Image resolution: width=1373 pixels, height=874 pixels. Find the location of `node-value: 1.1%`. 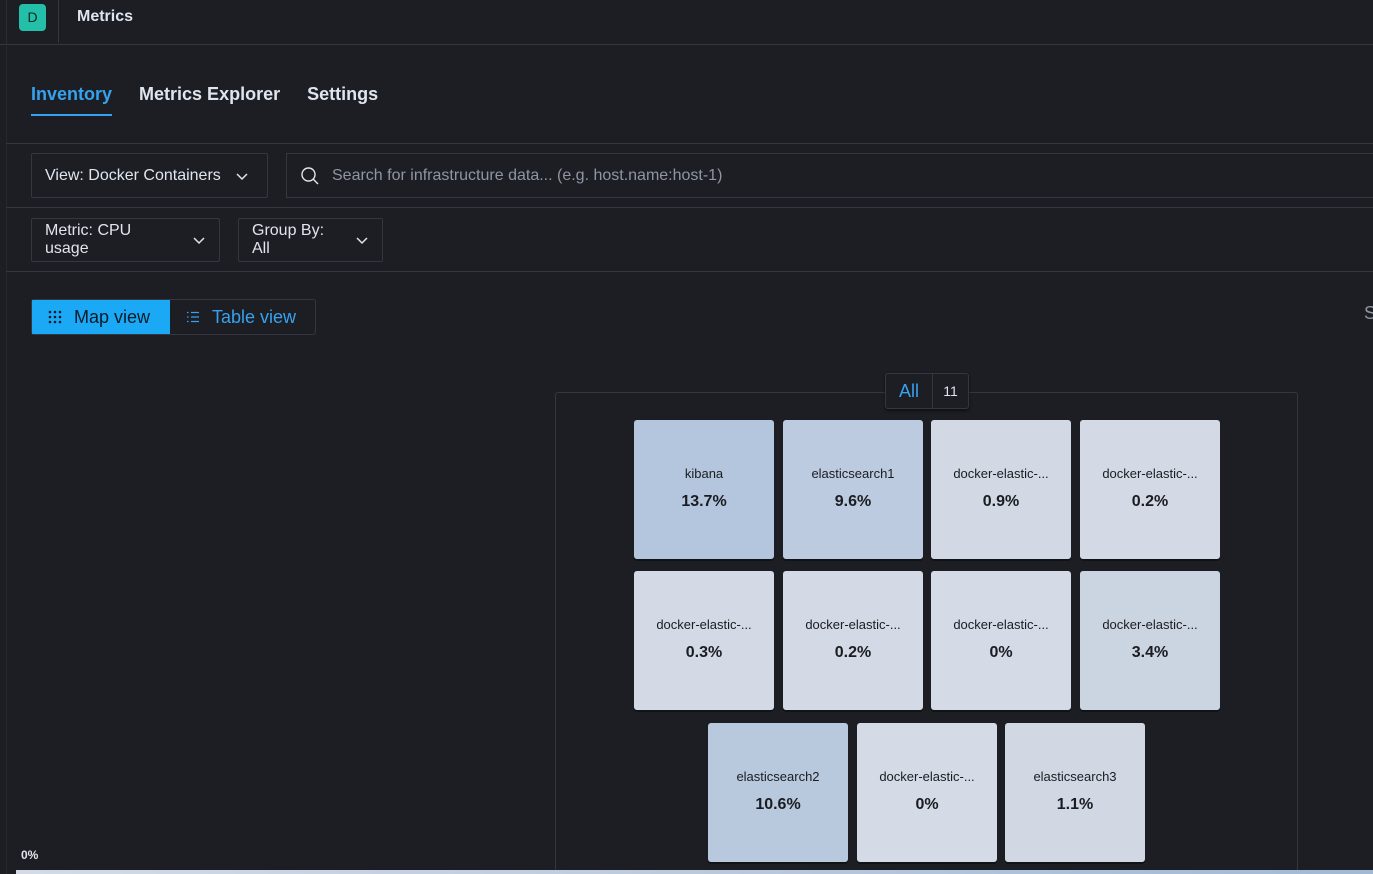

node-value: 1.1% is located at coordinates (1075, 804).